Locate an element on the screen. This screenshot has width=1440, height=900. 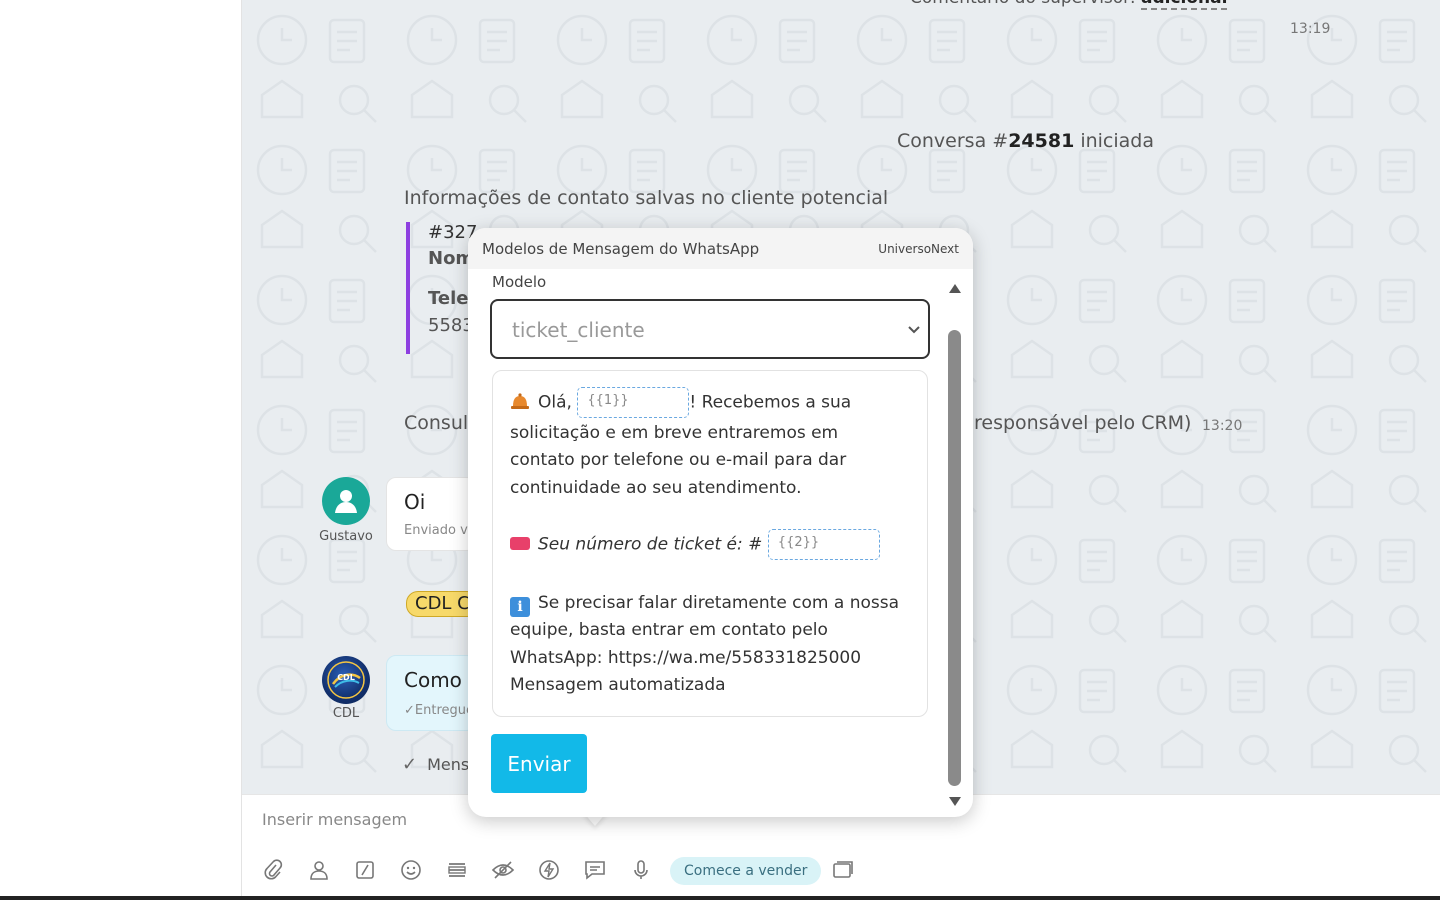
microphone-icon is located at coordinates (641, 870).